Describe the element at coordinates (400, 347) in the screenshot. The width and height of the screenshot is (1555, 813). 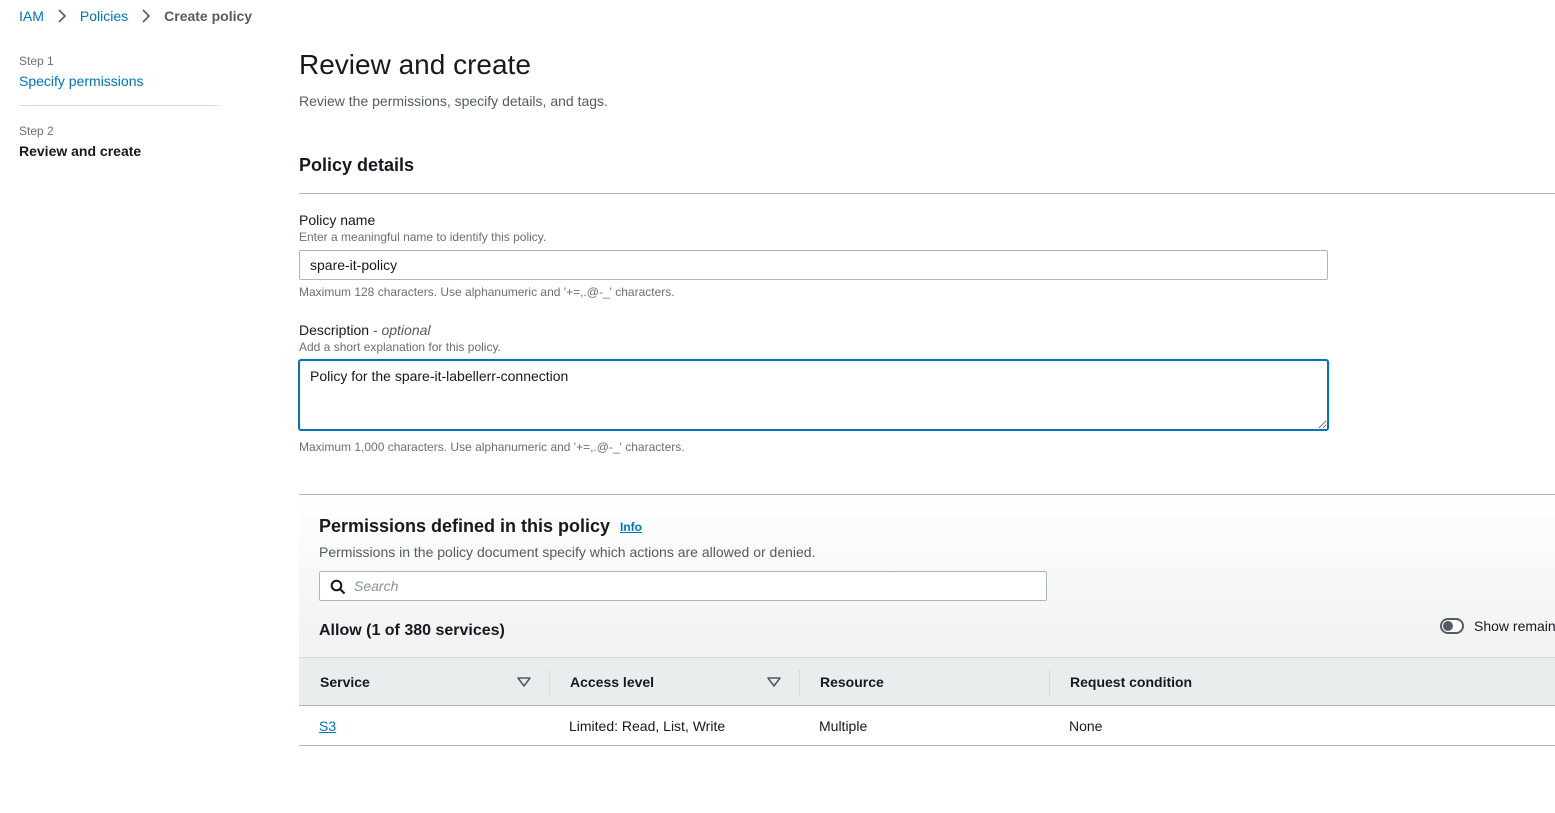
I see `description-hint: Add a short explanation for this policy.` at that location.